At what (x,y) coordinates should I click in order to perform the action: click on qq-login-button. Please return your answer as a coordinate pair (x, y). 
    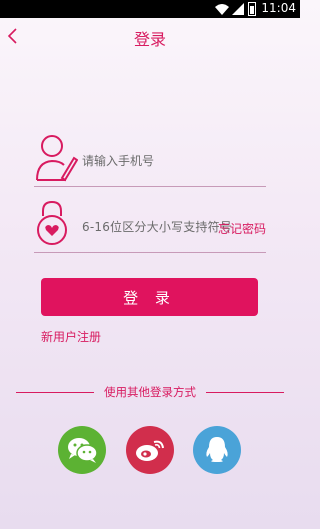
    Looking at the image, I should click on (217, 450).